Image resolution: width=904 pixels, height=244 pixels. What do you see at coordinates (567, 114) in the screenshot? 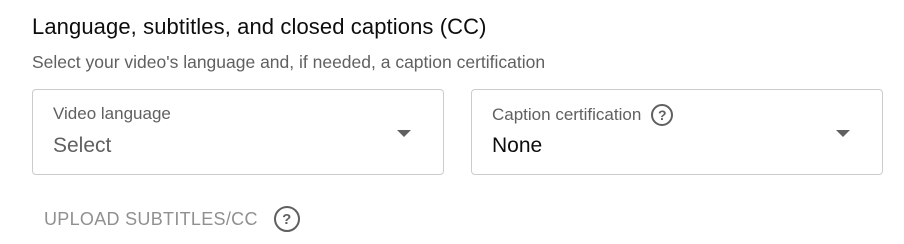
I see `caption-certification-label-text: Caption certification` at bounding box center [567, 114].